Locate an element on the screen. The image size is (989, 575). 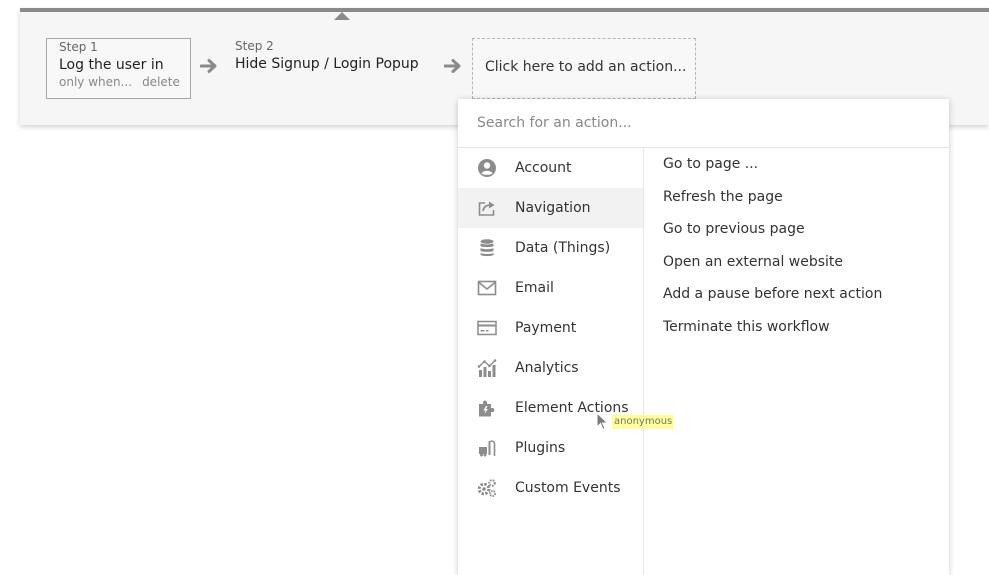
step-1-options: only when... delete is located at coordinates (124, 82).